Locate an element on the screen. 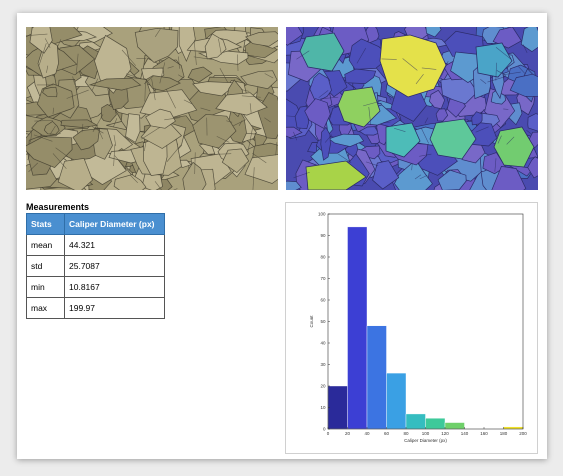 The height and width of the screenshot is (476, 563). x-tick-label: 0 is located at coordinates (328, 433).